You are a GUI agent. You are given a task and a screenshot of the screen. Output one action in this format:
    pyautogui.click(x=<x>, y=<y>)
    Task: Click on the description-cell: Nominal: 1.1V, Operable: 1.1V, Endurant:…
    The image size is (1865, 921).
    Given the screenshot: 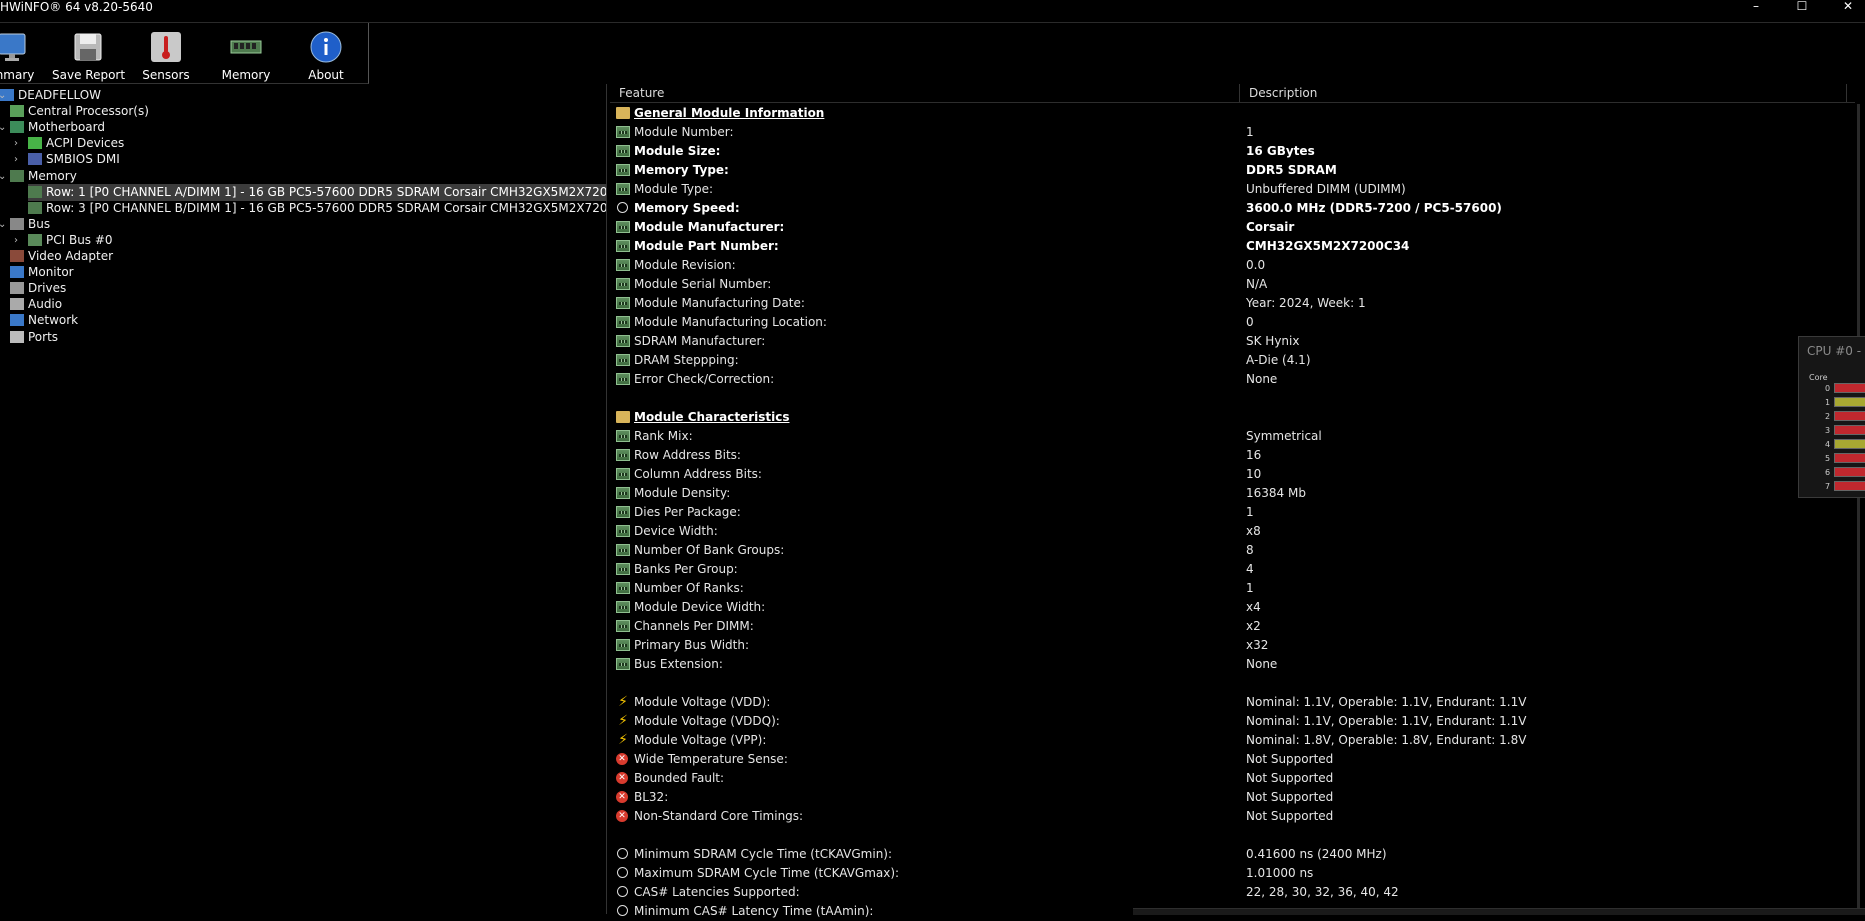 What is the action you would take?
    pyautogui.click(x=1386, y=702)
    